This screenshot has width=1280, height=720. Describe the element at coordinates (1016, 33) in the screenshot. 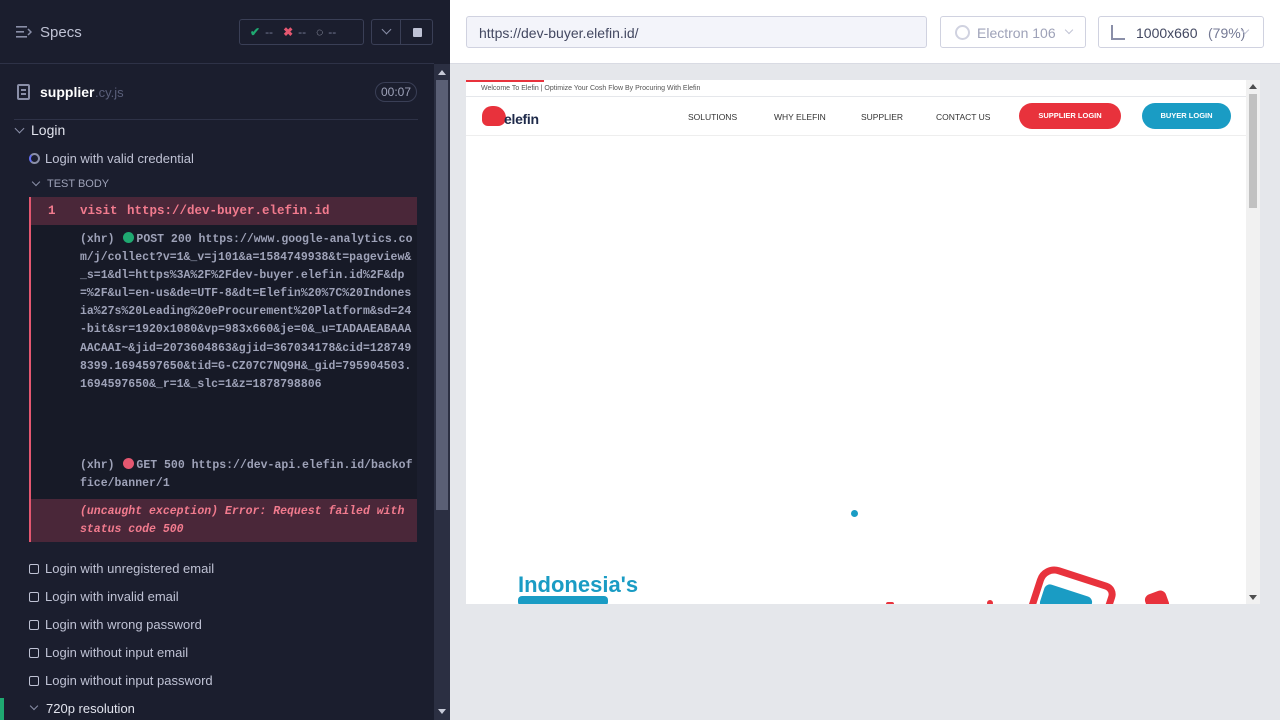

I see `browser-label: Electron 106` at that location.